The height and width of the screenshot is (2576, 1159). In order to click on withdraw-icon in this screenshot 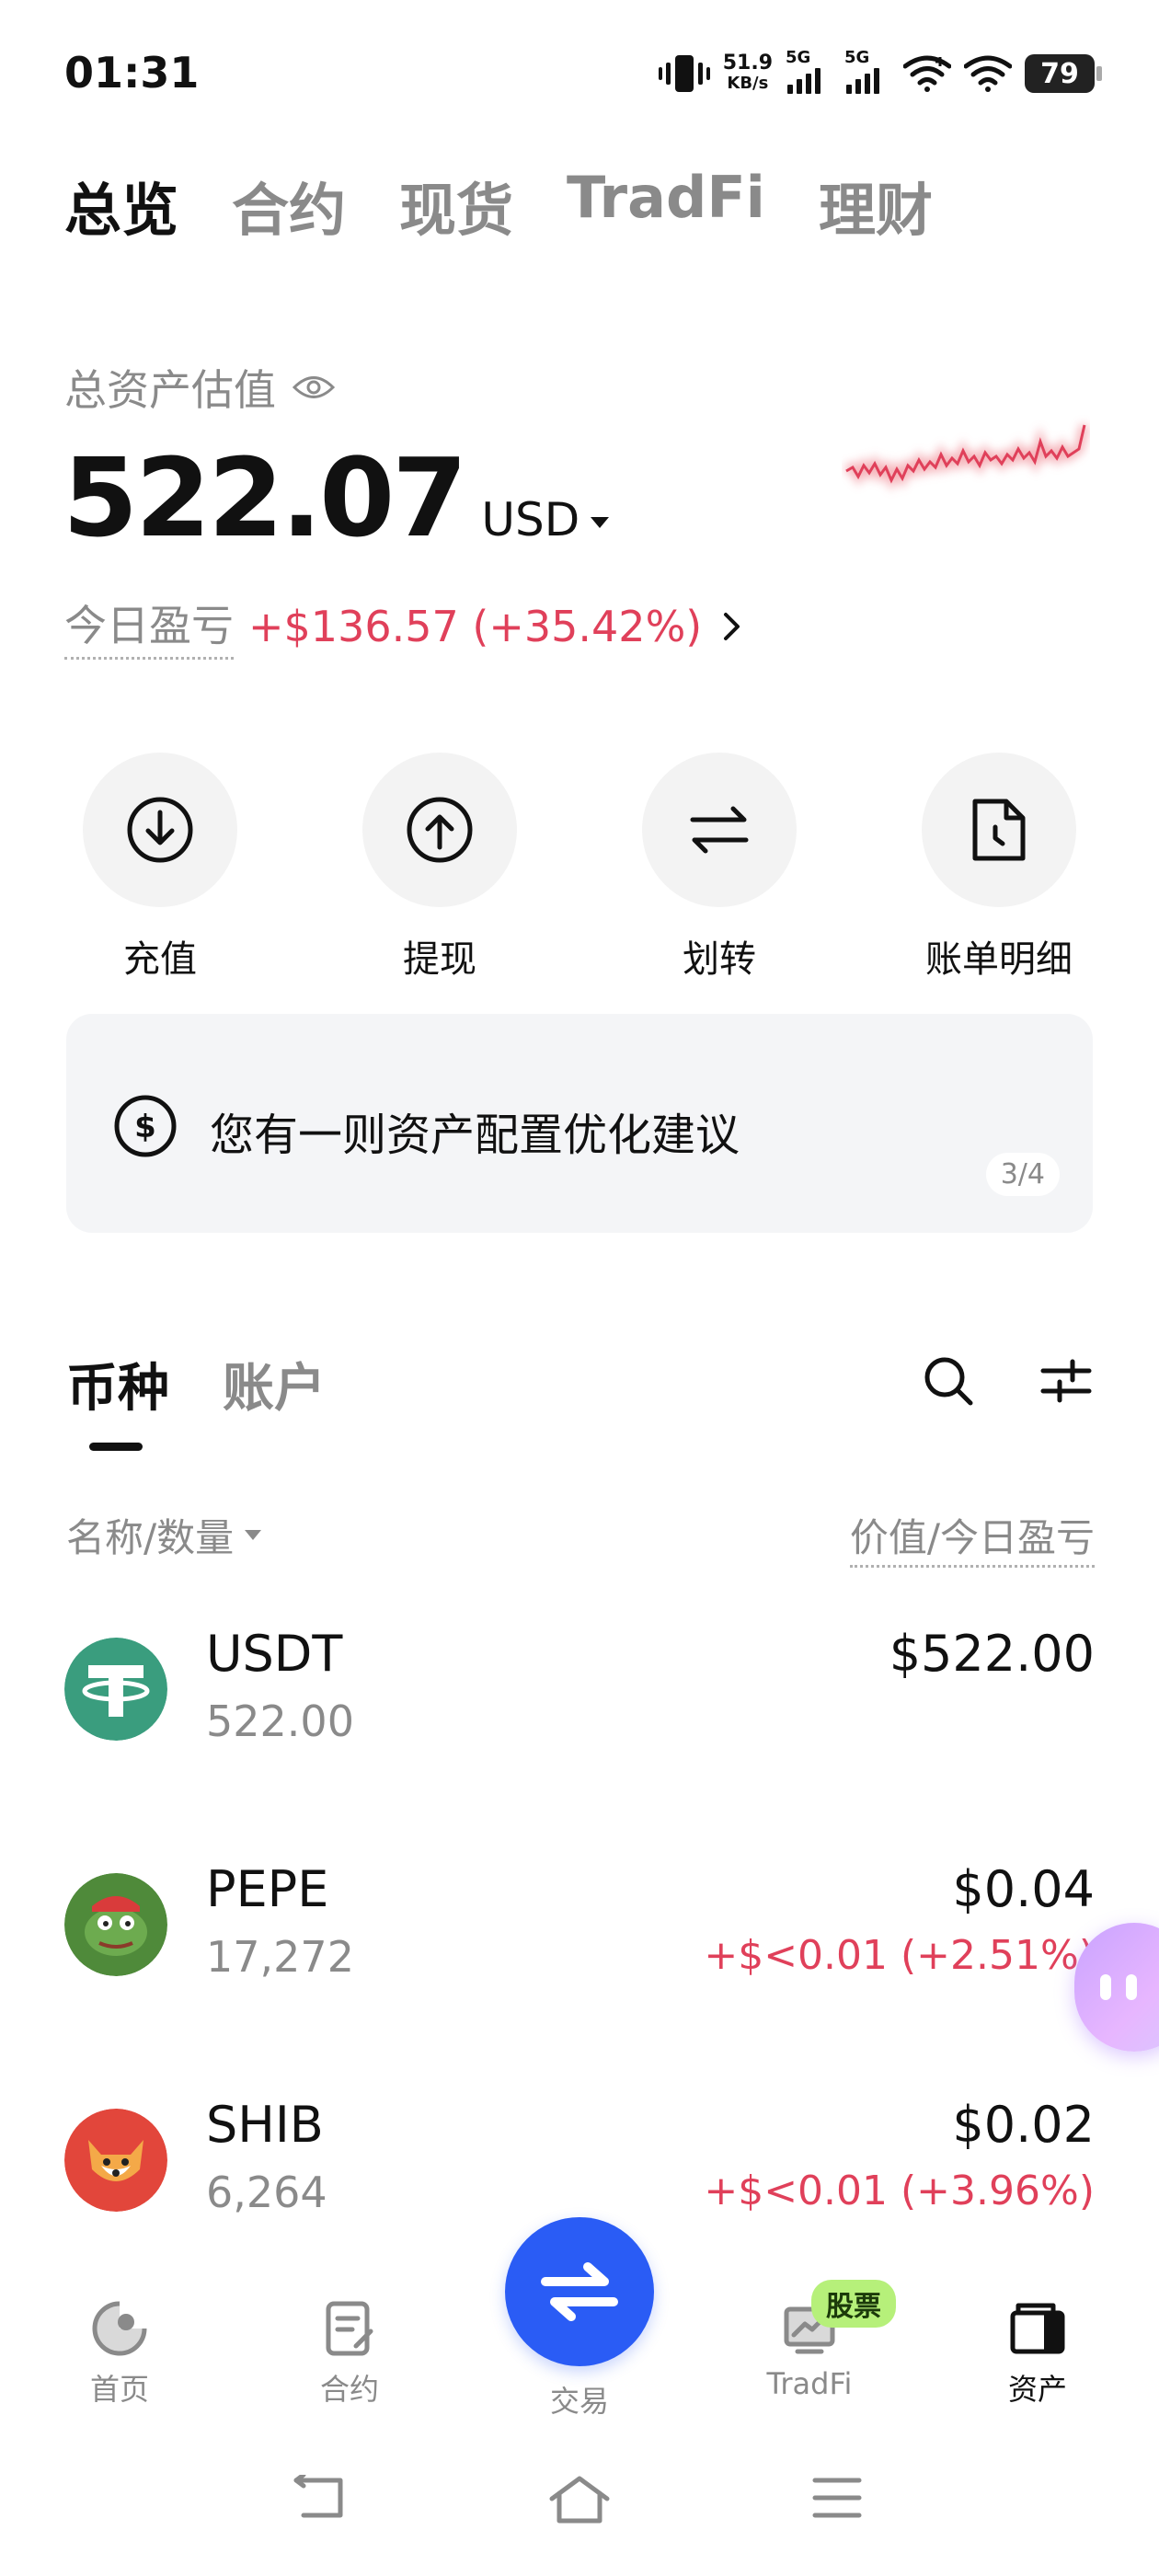, I will do `click(440, 830)`.